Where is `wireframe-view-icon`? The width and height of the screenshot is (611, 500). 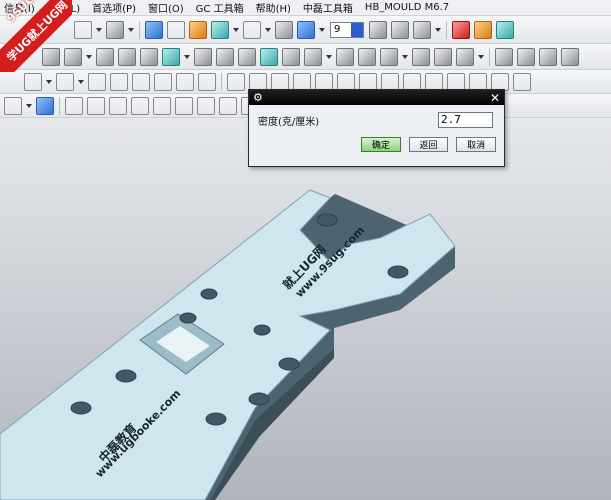 wireframe-view-icon is located at coordinates (176, 29).